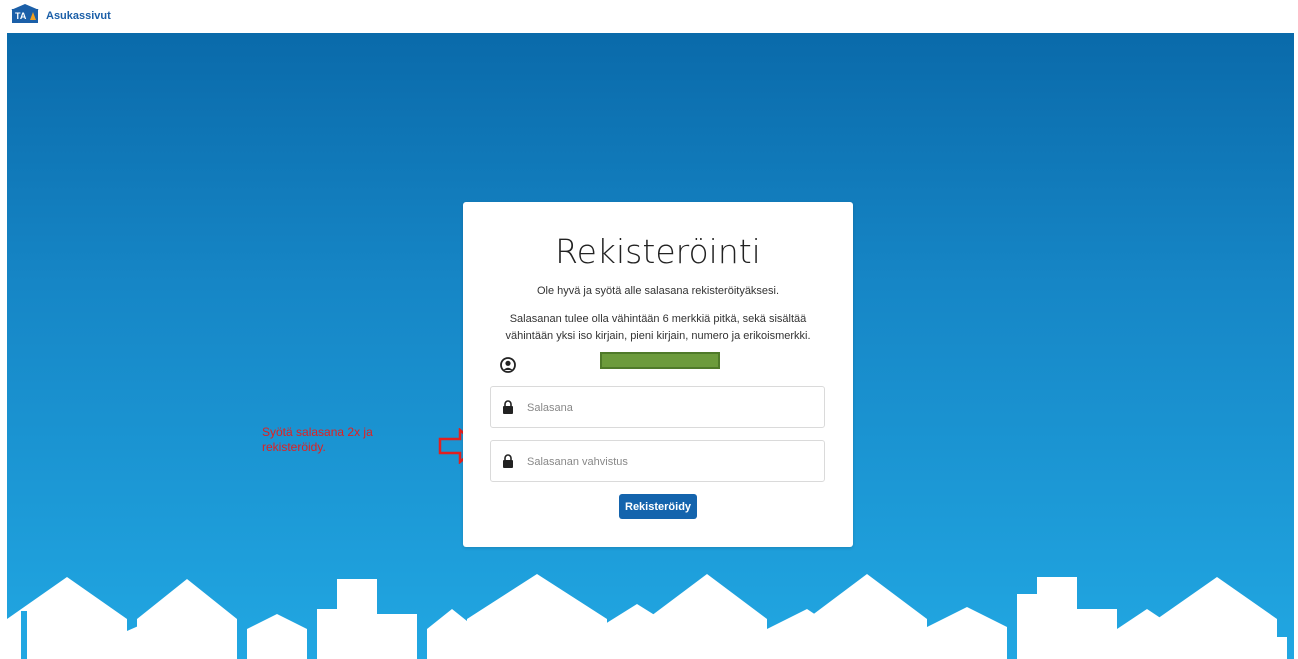  What do you see at coordinates (647, 616) in the screenshot?
I see `house-skyline` at bounding box center [647, 616].